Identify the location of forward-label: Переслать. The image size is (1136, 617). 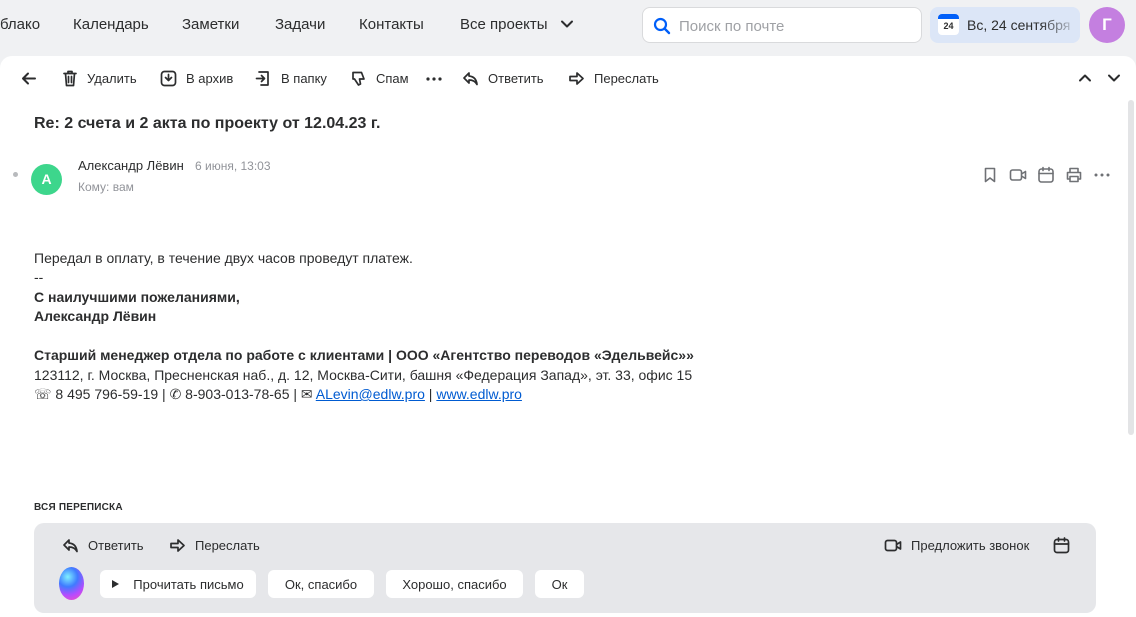
(626, 78).